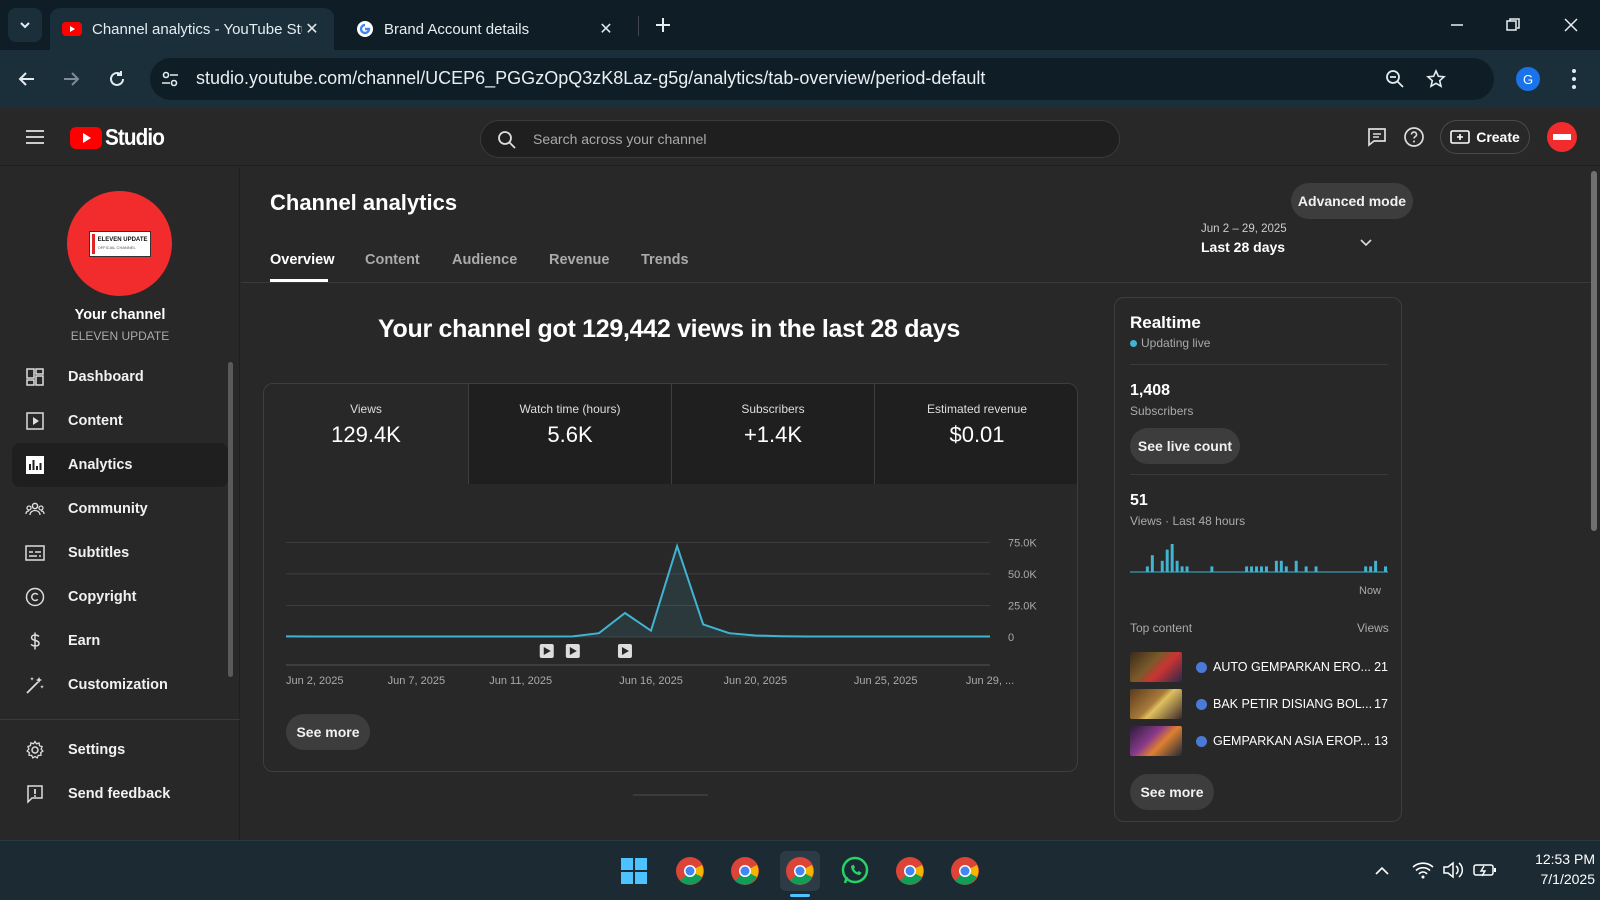 This screenshot has width=1600, height=900. I want to click on copyright-icon, so click(35, 597).